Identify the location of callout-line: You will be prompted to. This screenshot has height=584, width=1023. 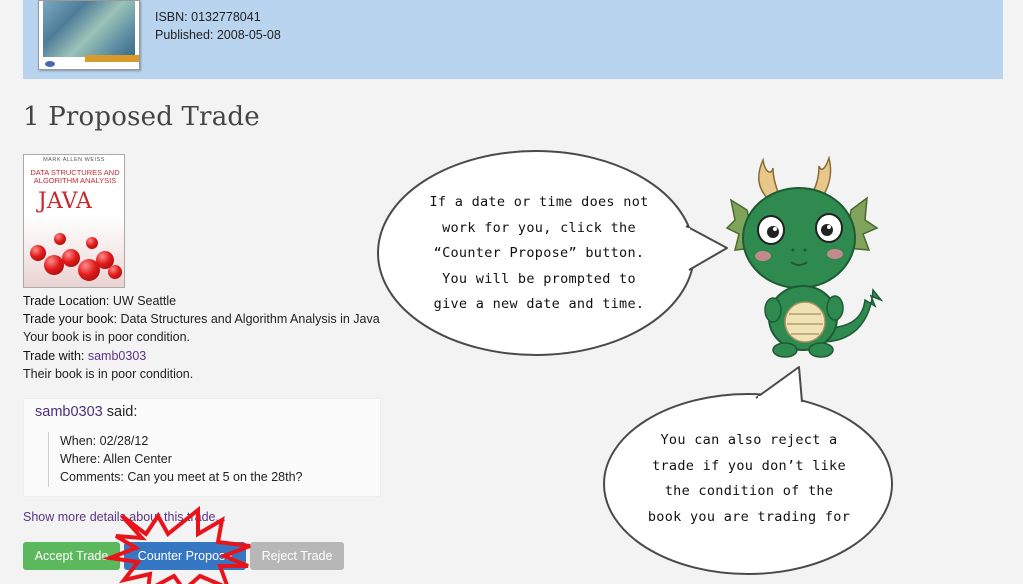
(539, 278).